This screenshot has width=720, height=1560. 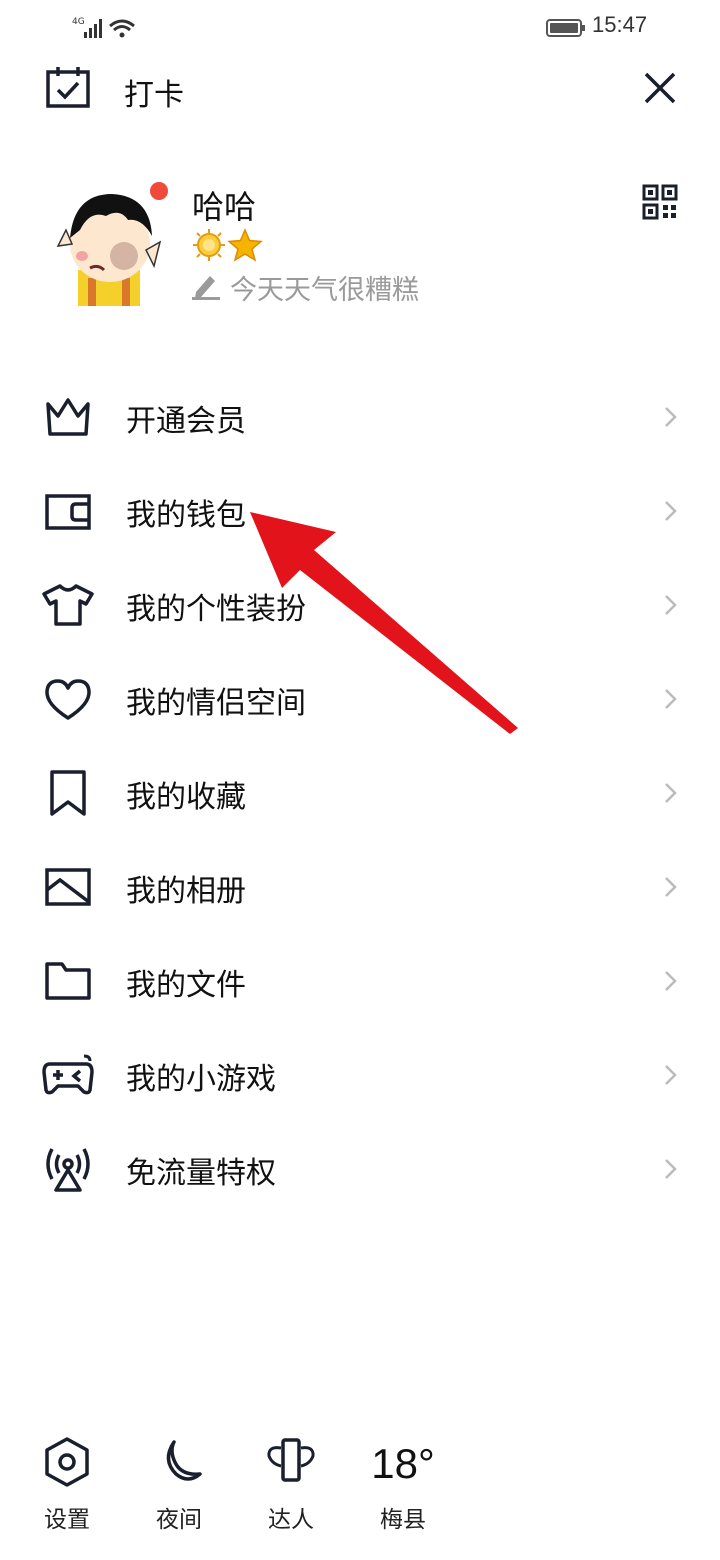 I want to click on moon-icon, so click(x=184, y=1460).